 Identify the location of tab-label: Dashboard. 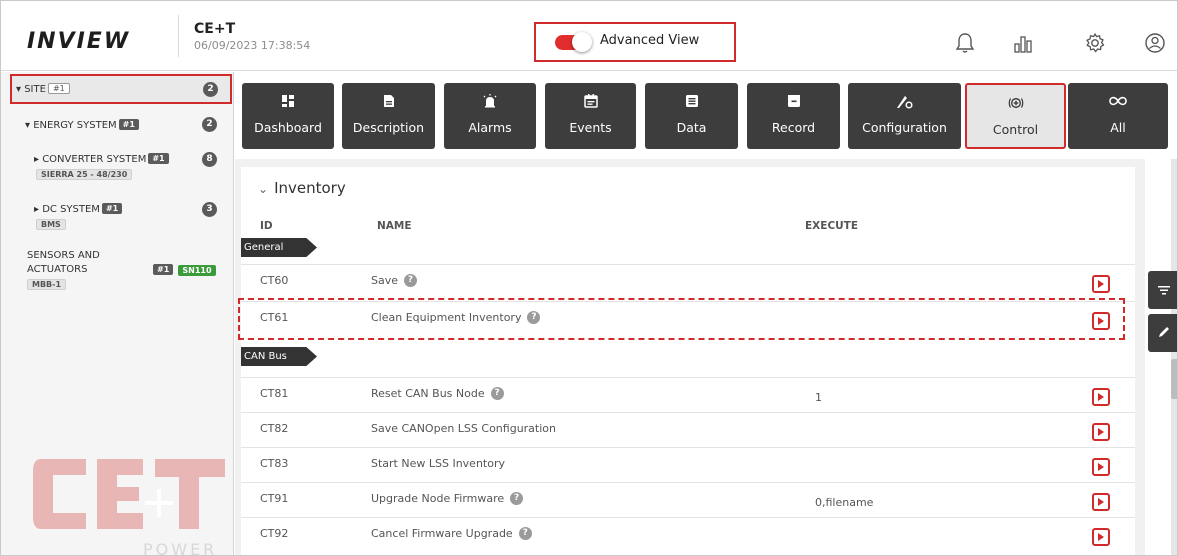
(288, 127).